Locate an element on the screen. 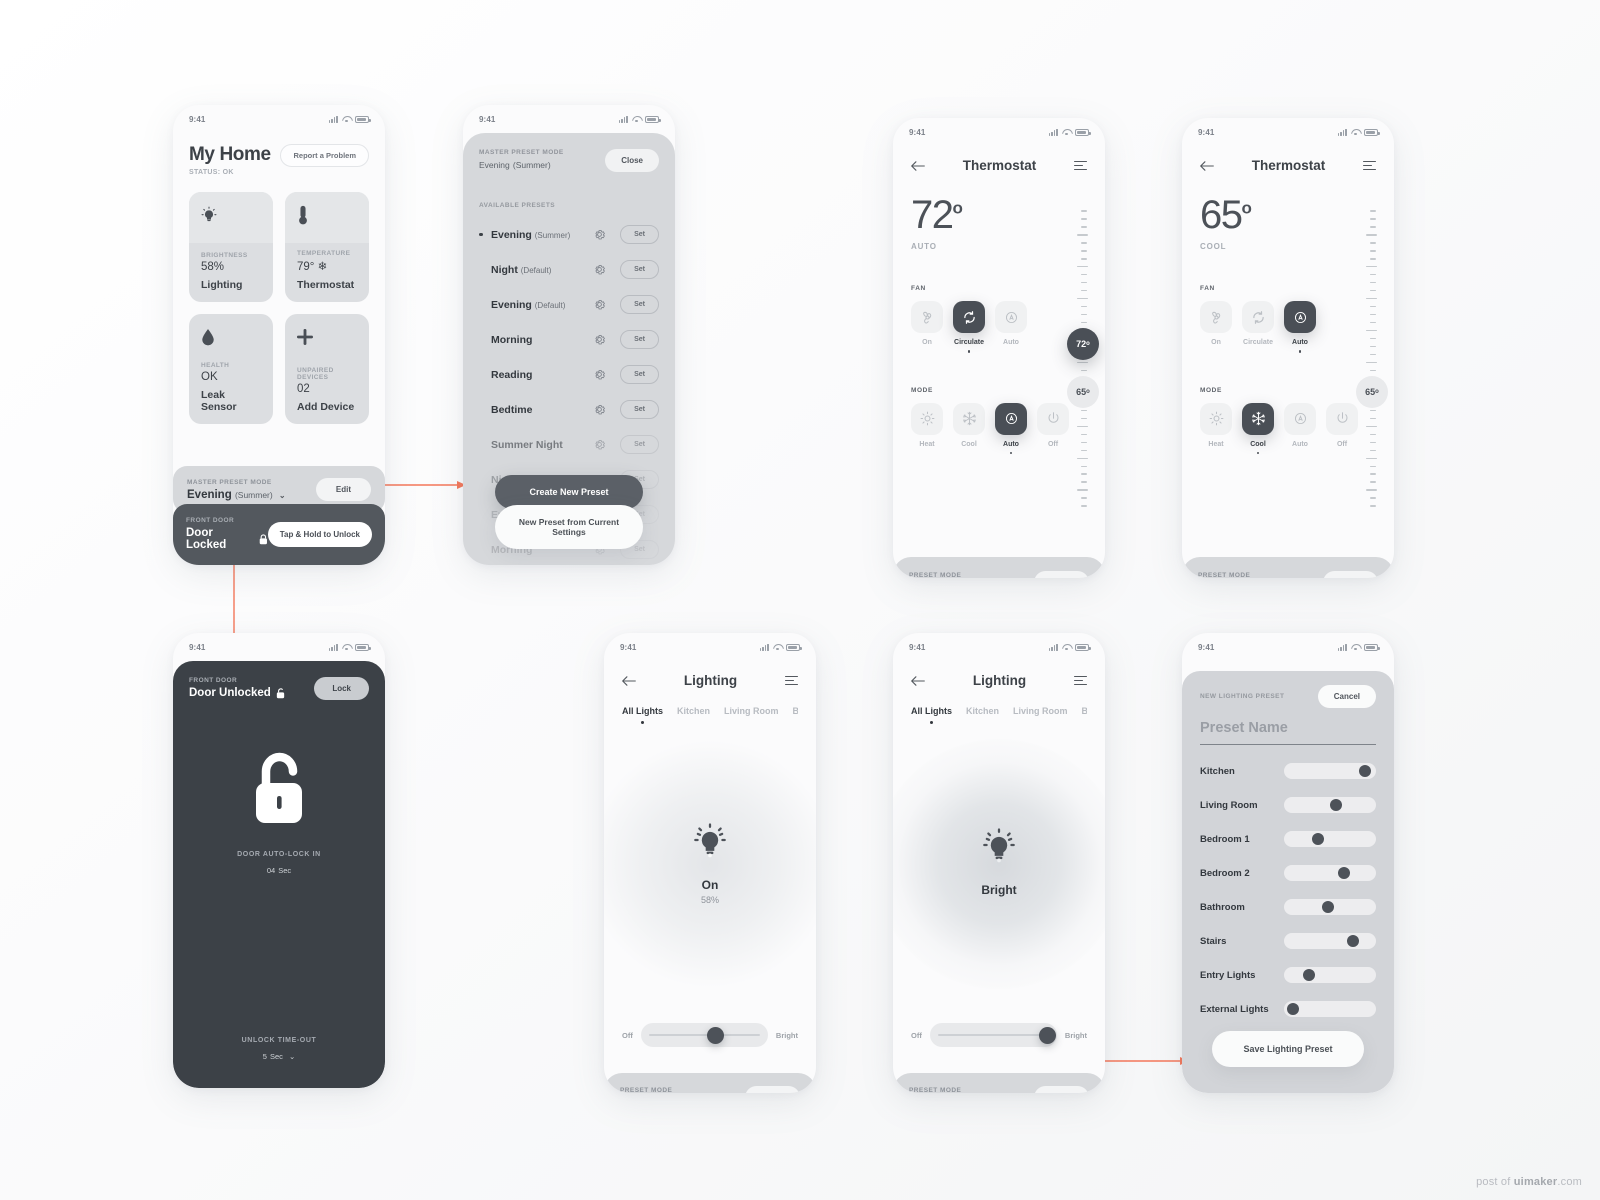 This screenshot has width=1600, height=1200. temperature-knob-primary: 65 o is located at coordinates (1372, 392).